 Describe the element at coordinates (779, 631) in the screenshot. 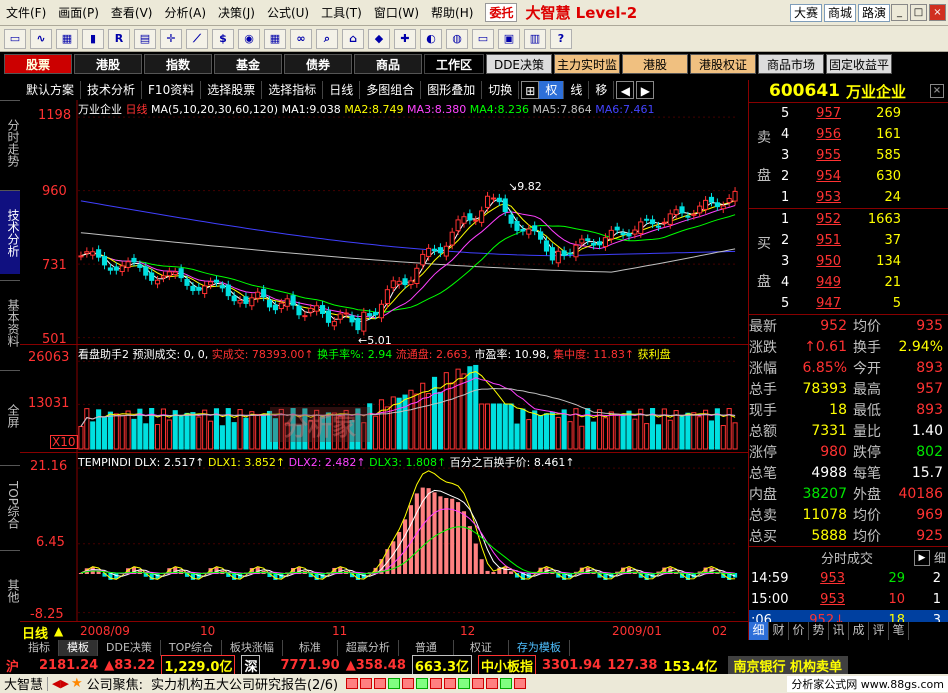

I see `right-tab: 财` at that location.